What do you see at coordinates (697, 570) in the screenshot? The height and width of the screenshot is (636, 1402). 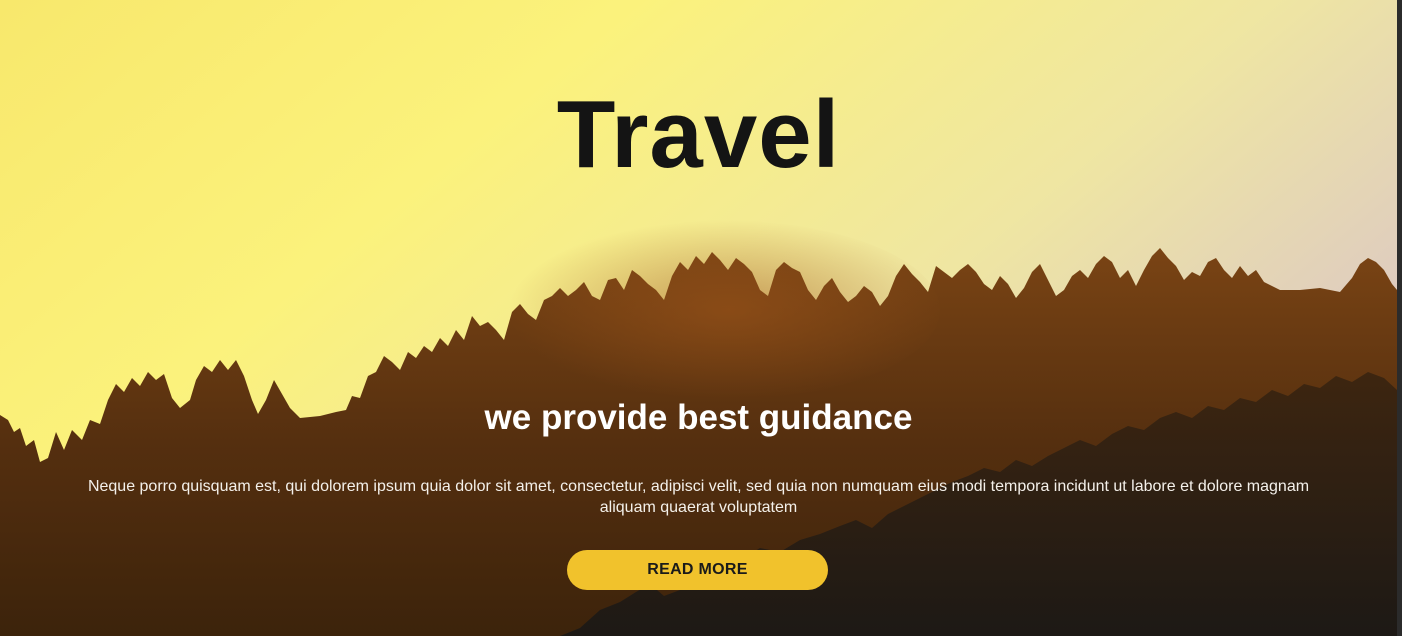 I see `read-more-button: READ MORE` at bounding box center [697, 570].